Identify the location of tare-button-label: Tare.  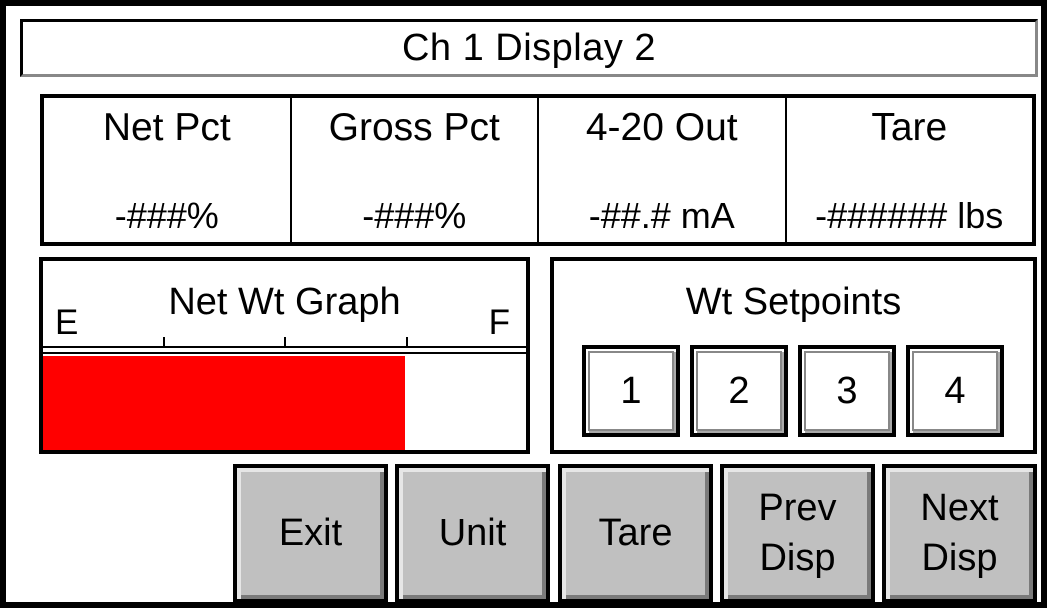
(635, 532).